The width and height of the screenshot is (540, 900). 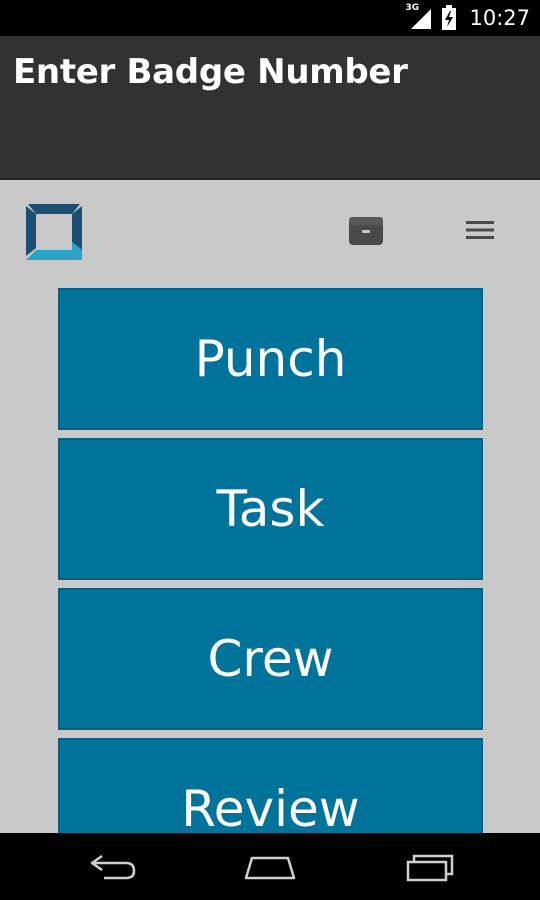 I want to click on toolbar, so click(x=270, y=232).